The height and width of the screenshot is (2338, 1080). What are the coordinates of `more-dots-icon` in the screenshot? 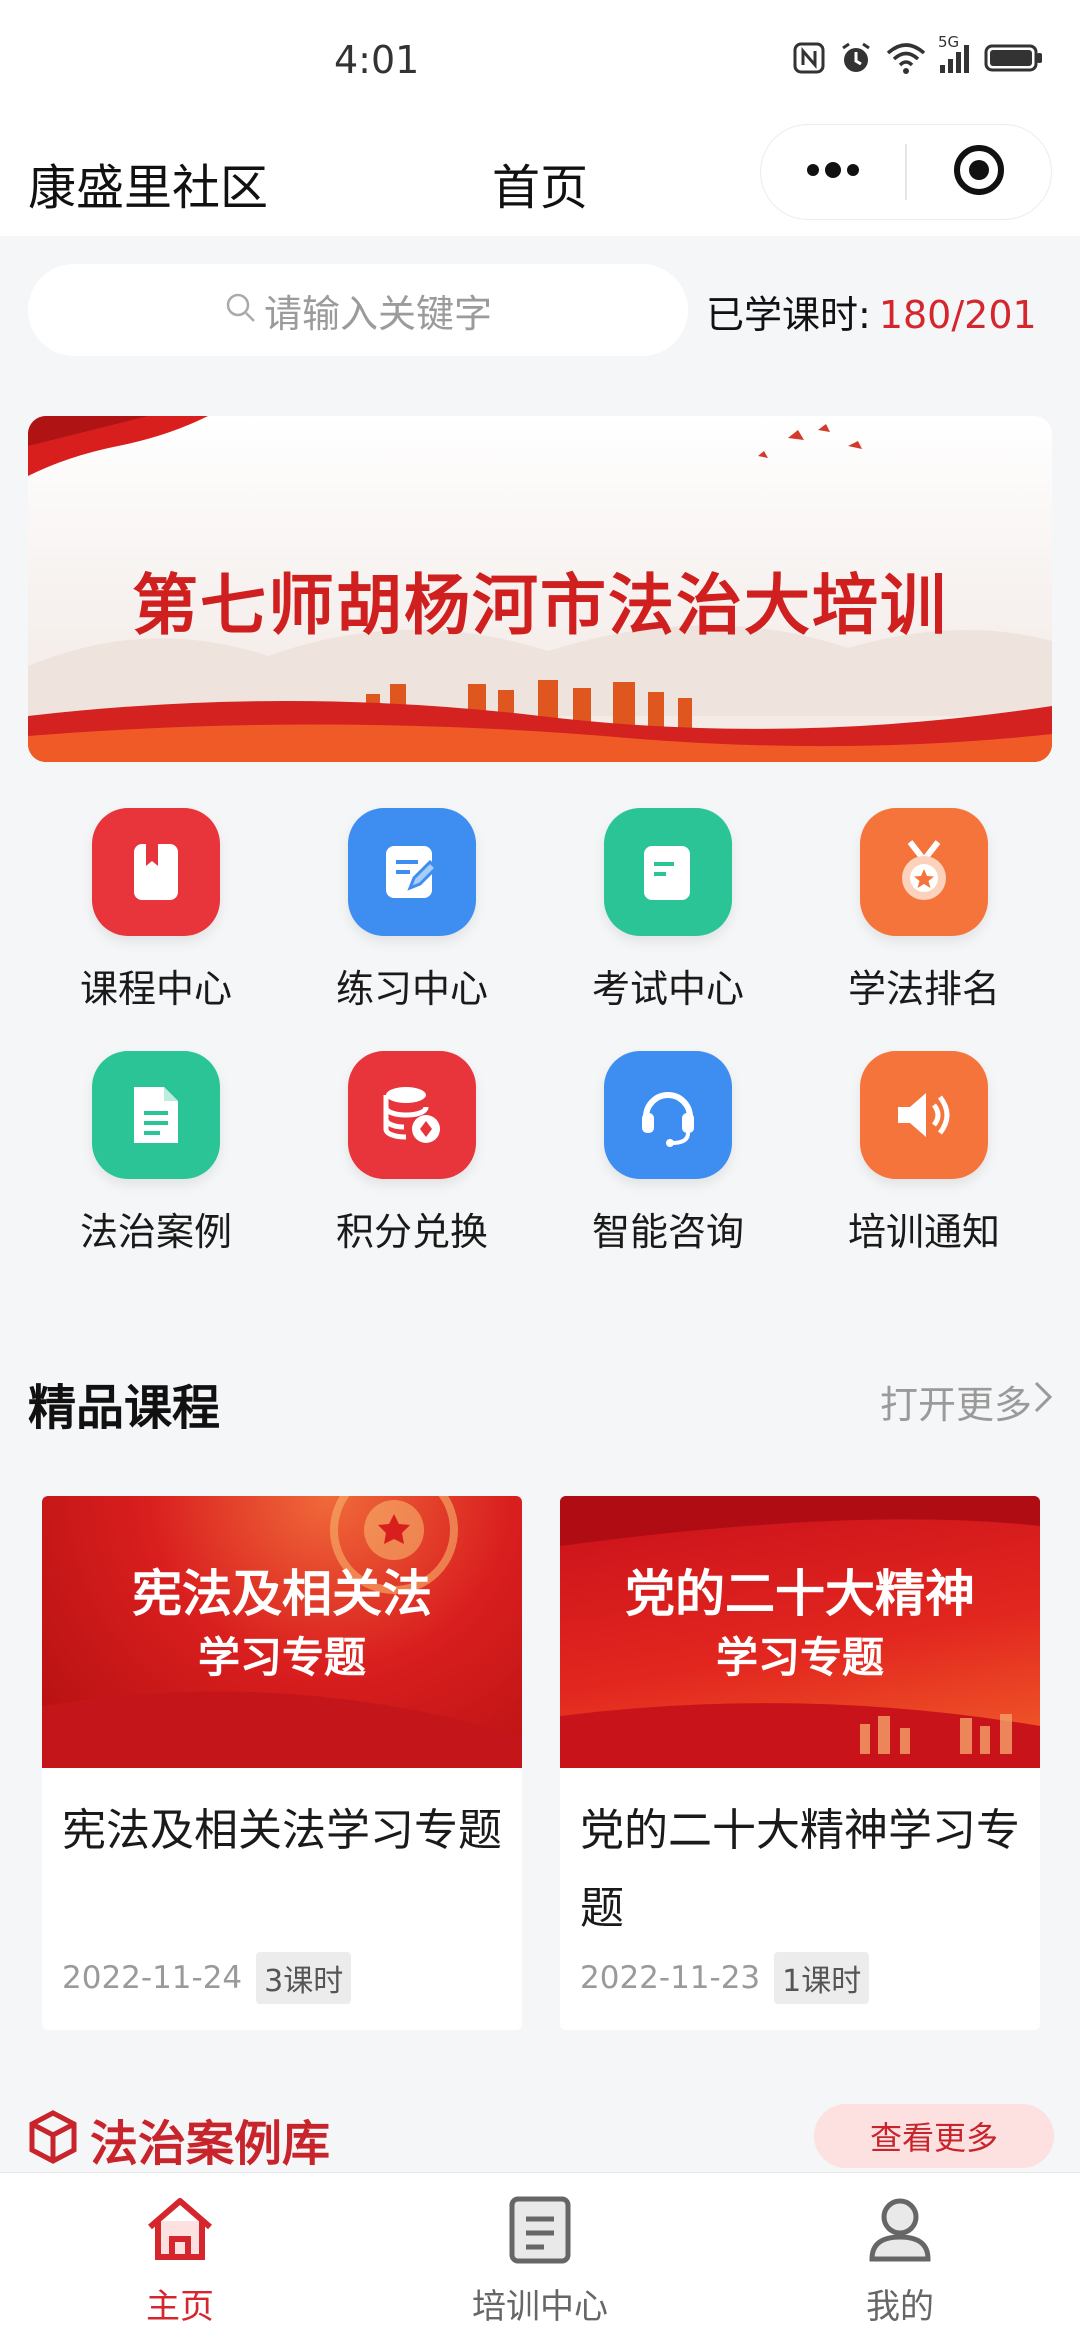 It's located at (833, 172).